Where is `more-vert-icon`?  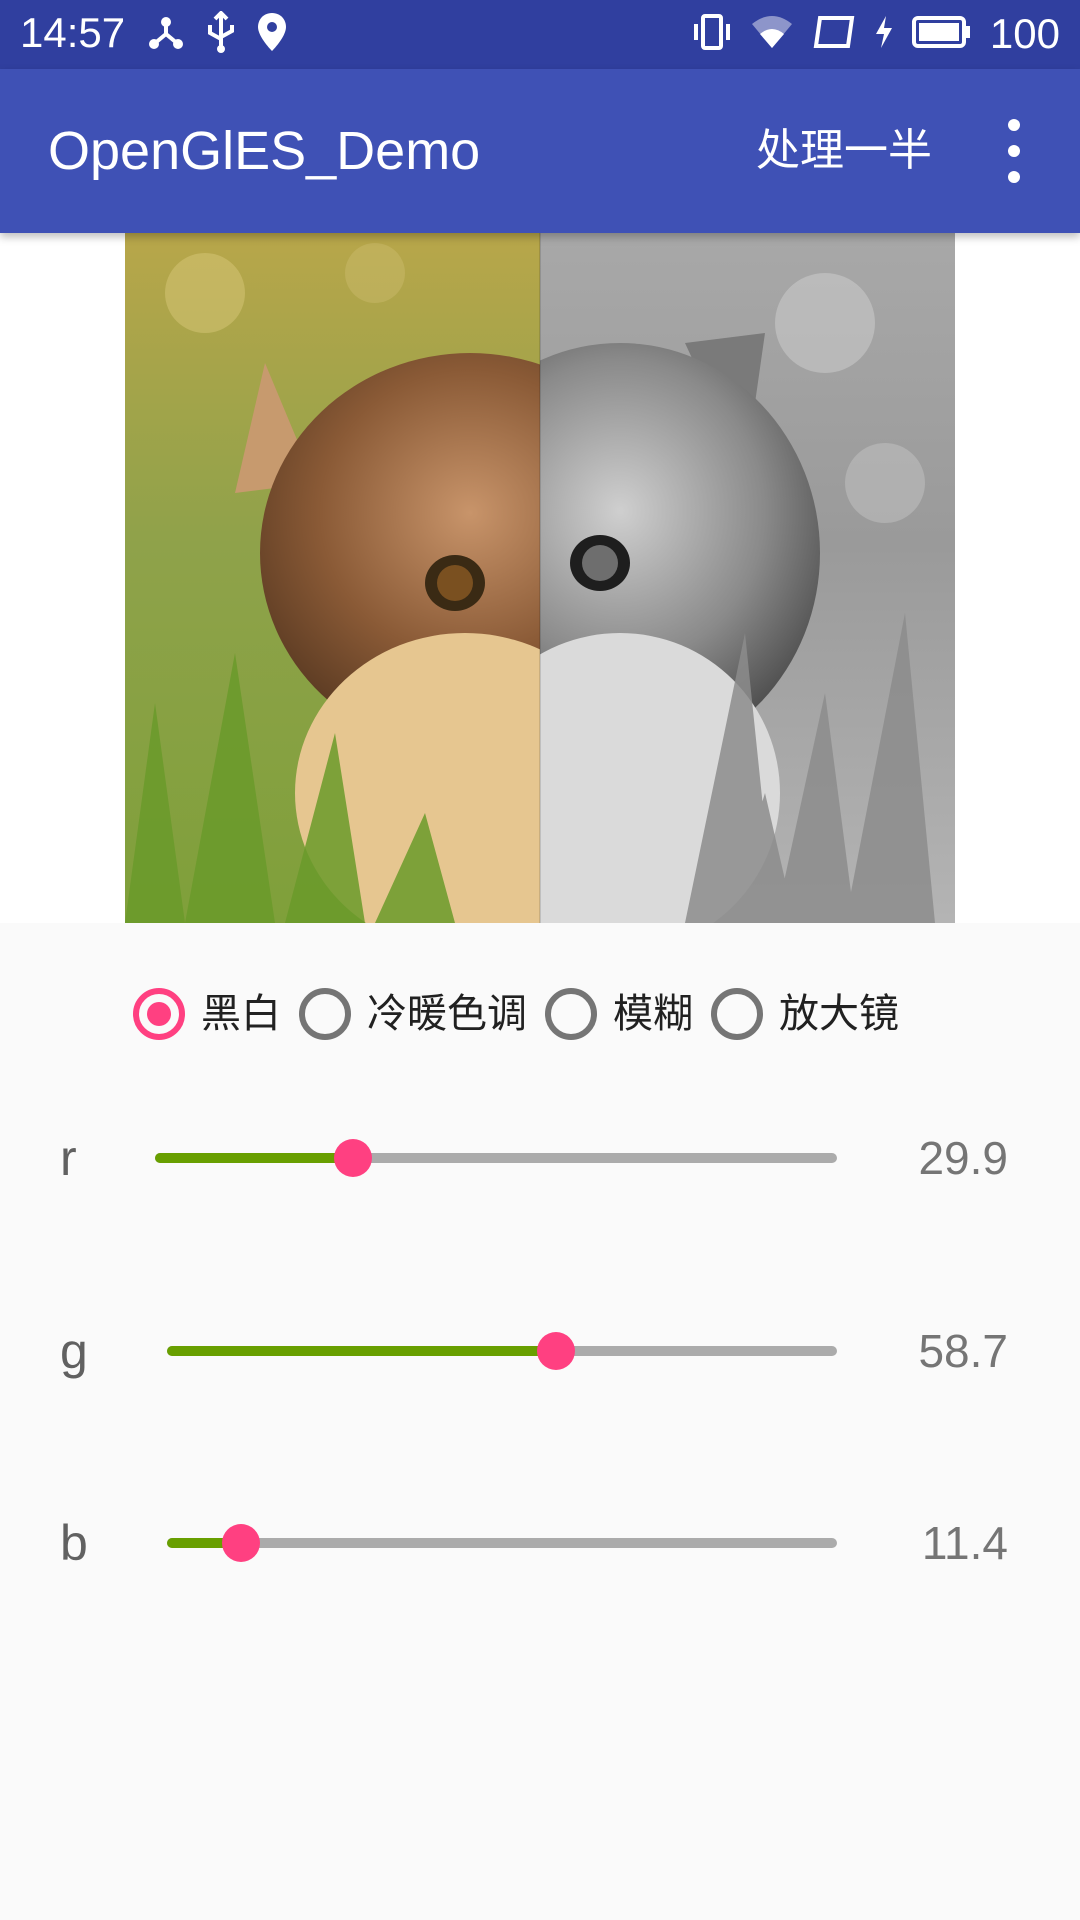
more-vert-icon is located at coordinates (1014, 151).